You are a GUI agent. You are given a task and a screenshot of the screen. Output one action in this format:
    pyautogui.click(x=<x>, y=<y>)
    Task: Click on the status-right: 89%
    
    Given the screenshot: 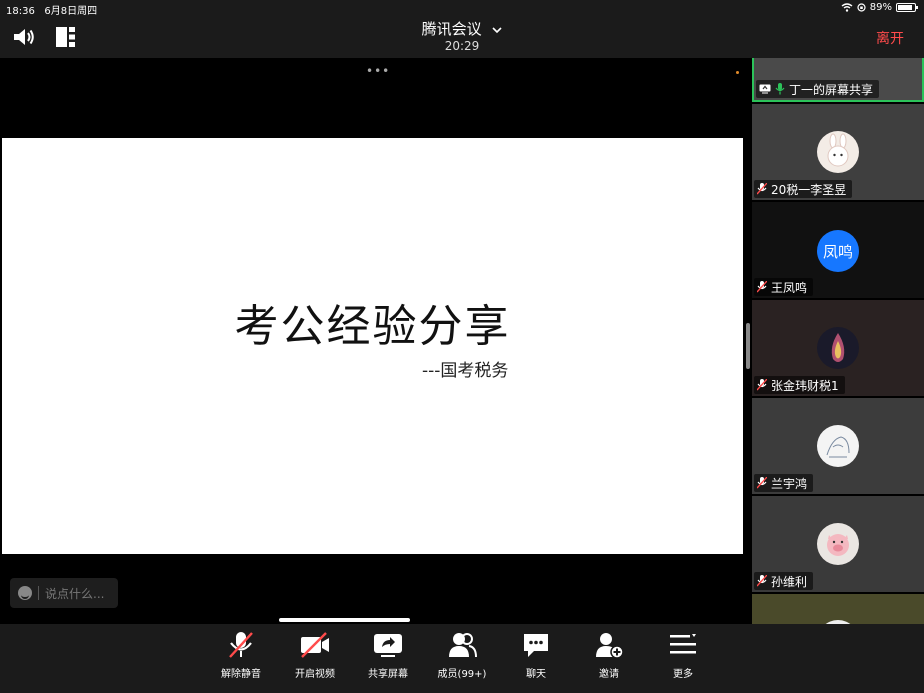 What is the action you would take?
    pyautogui.click(x=879, y=7)
    